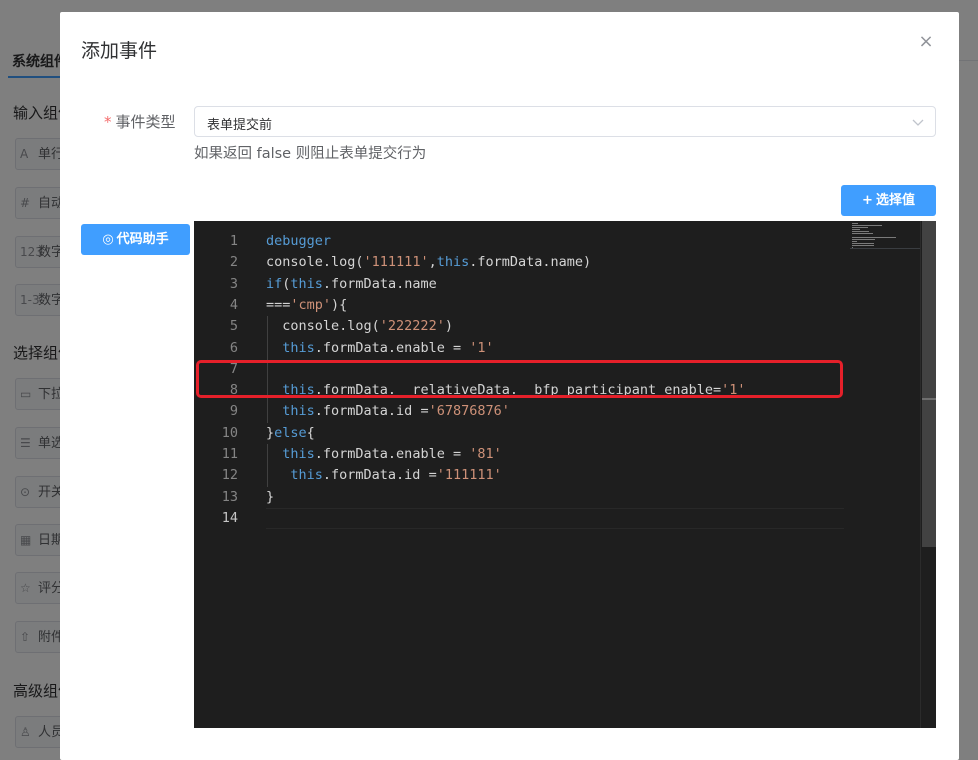  Describe the element at coordinates (270, 496) in the screenshot. I see `code-text: }` at that location.